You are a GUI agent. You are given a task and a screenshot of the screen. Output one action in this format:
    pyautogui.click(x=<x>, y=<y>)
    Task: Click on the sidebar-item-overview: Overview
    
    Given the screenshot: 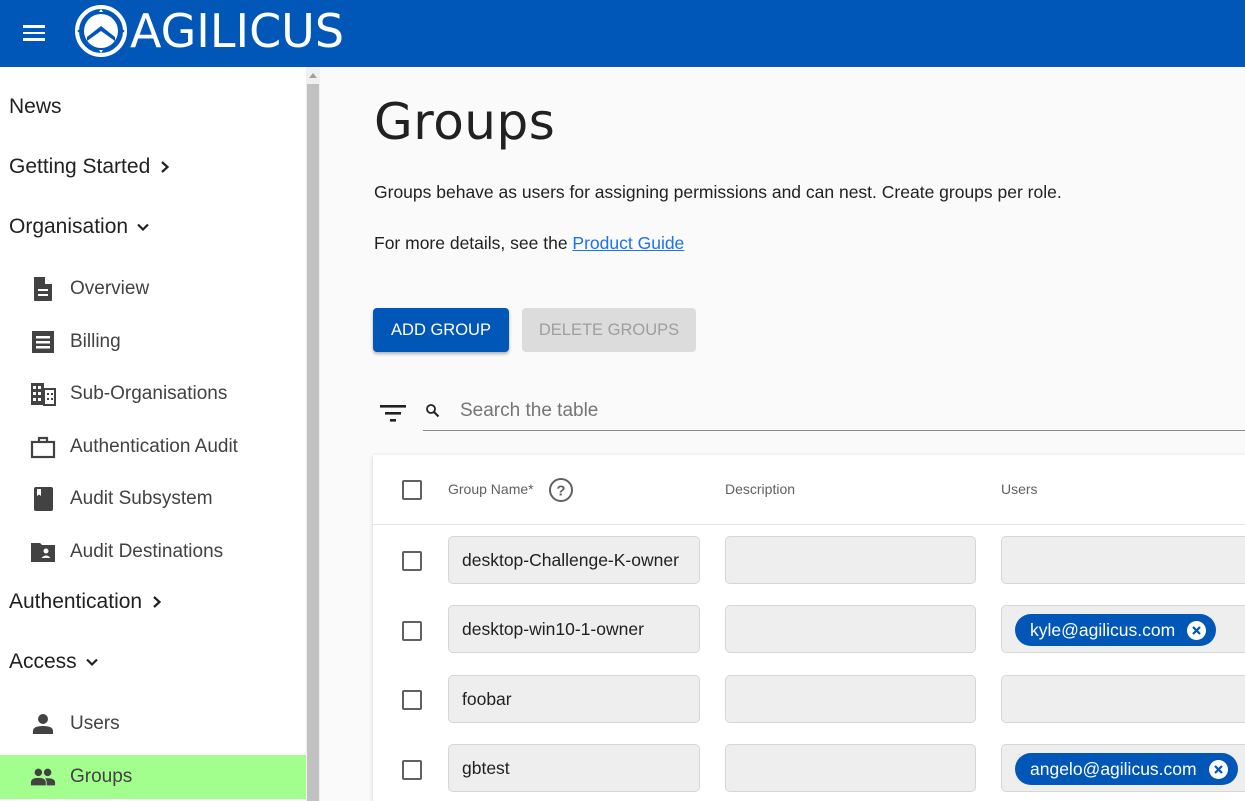 What is the action you would take?
    pyautogui.click(x=153, y=289)
    